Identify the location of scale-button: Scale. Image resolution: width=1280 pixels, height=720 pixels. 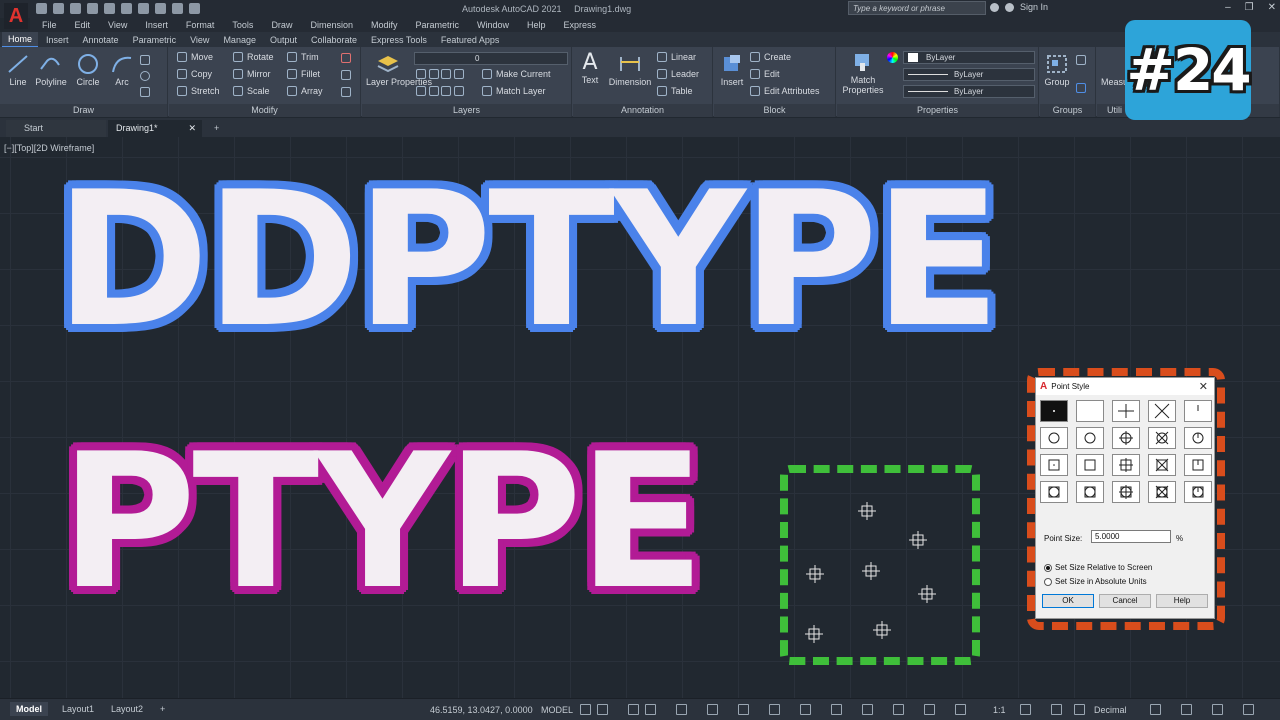
(251, 91).